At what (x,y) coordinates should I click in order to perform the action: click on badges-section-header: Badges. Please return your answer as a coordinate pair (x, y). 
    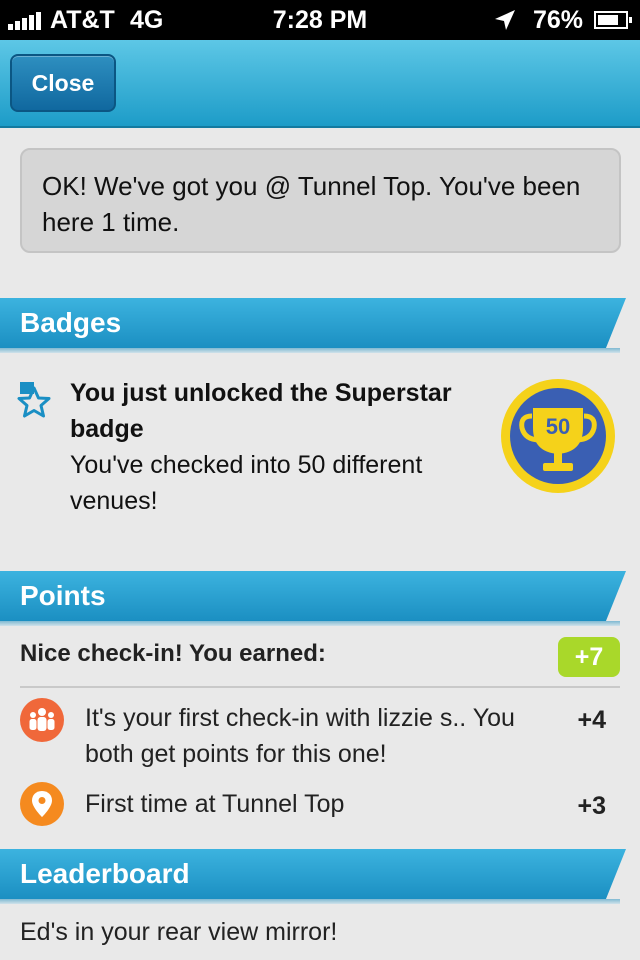
    Looking at the image, I should click on (313, 323).